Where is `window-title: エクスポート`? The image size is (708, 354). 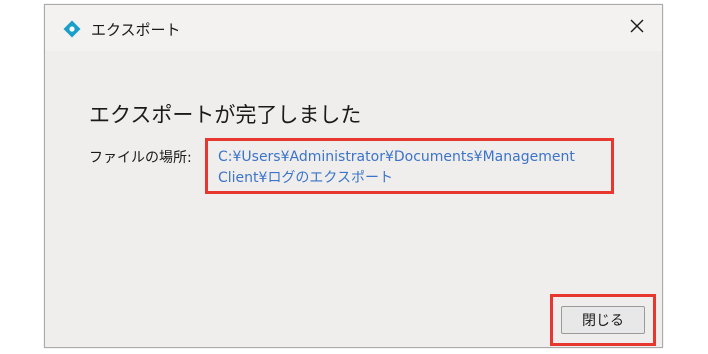 window-title: エクスポート is located at coordinates (136, 30).